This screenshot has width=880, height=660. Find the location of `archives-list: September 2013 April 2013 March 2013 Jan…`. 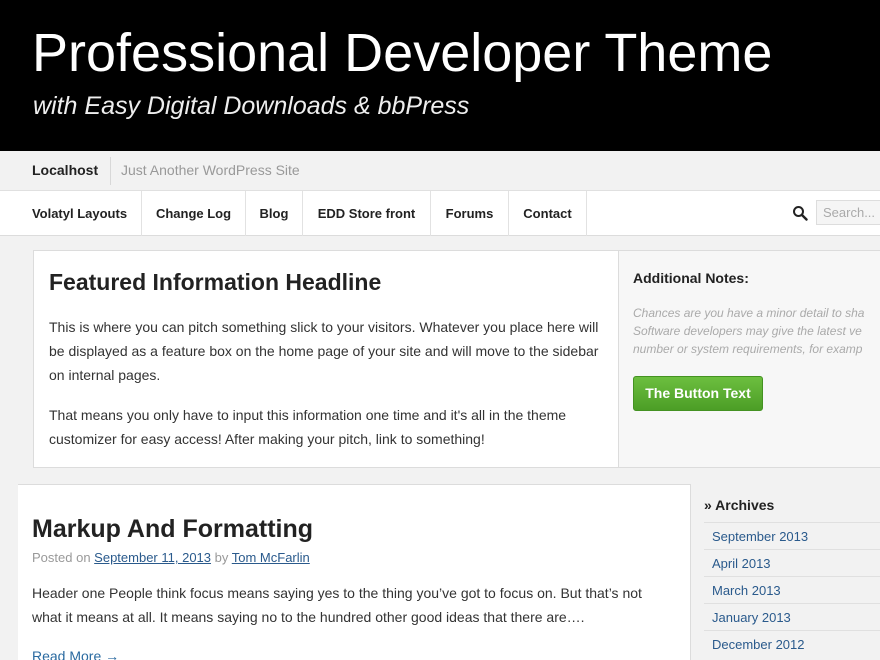

archives-list: September 2013 April 2013 March 2013 Jan… is located at coordinates (792, 589).